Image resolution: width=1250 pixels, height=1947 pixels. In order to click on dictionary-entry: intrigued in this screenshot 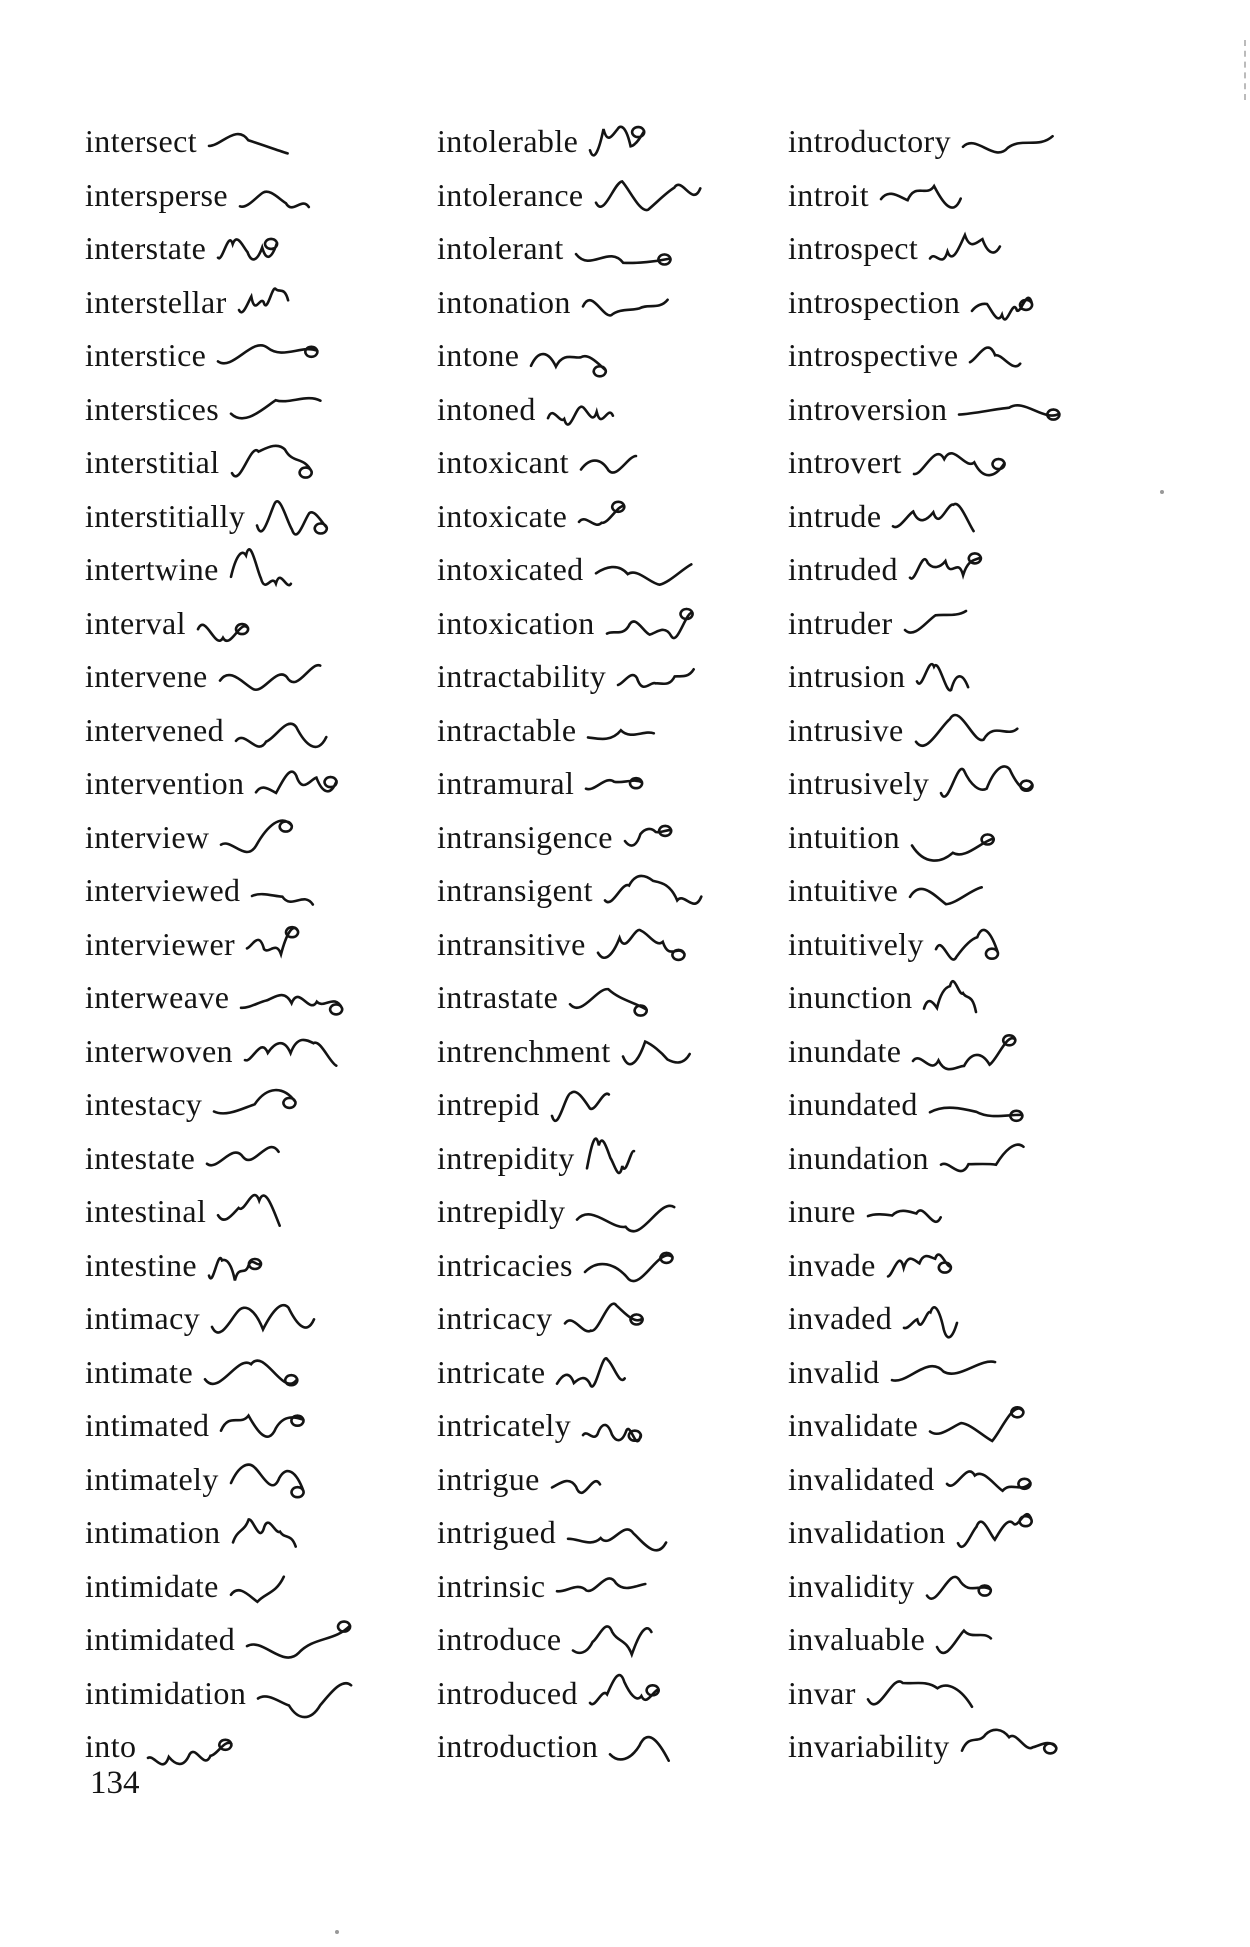, I will do `click(617, 1533)`.